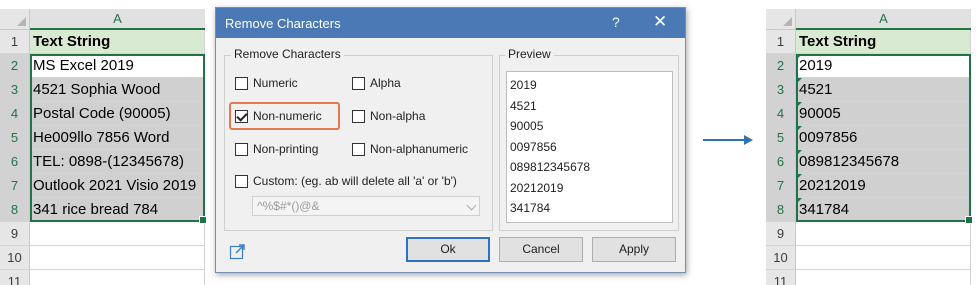 The image size is (976, 285). I want to click on non-alpha-checkbox: Non-alpha, so click(388, 116).